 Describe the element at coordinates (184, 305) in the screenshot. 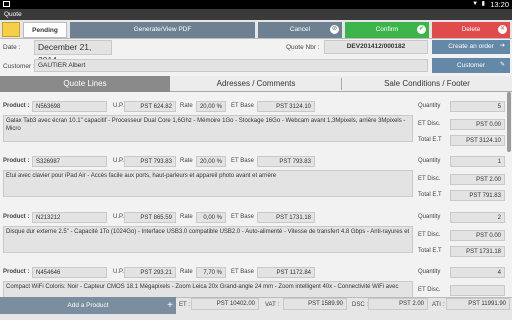

I see `et-total-label: ET :` at that location.